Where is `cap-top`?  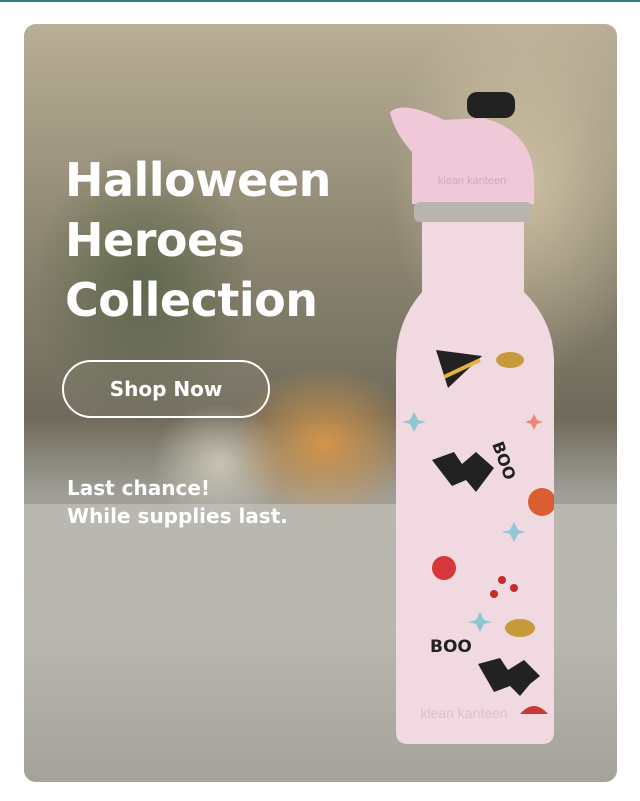
cap-top is located at coordinates (491, 105).